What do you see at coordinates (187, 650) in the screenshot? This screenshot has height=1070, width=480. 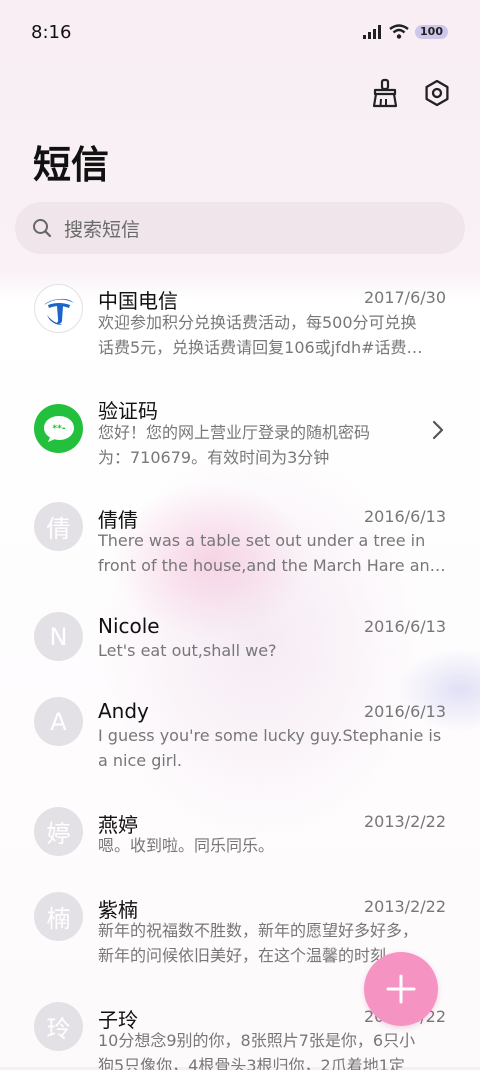 I see `preview-line: Let's eat out,shall we?` at bounding box center [187, 650].